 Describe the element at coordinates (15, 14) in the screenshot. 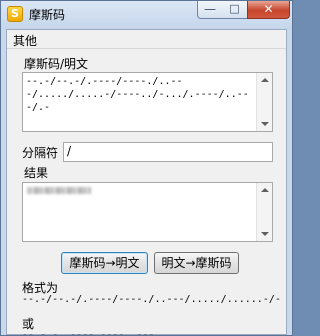

I see `app-icon: S` at that location.